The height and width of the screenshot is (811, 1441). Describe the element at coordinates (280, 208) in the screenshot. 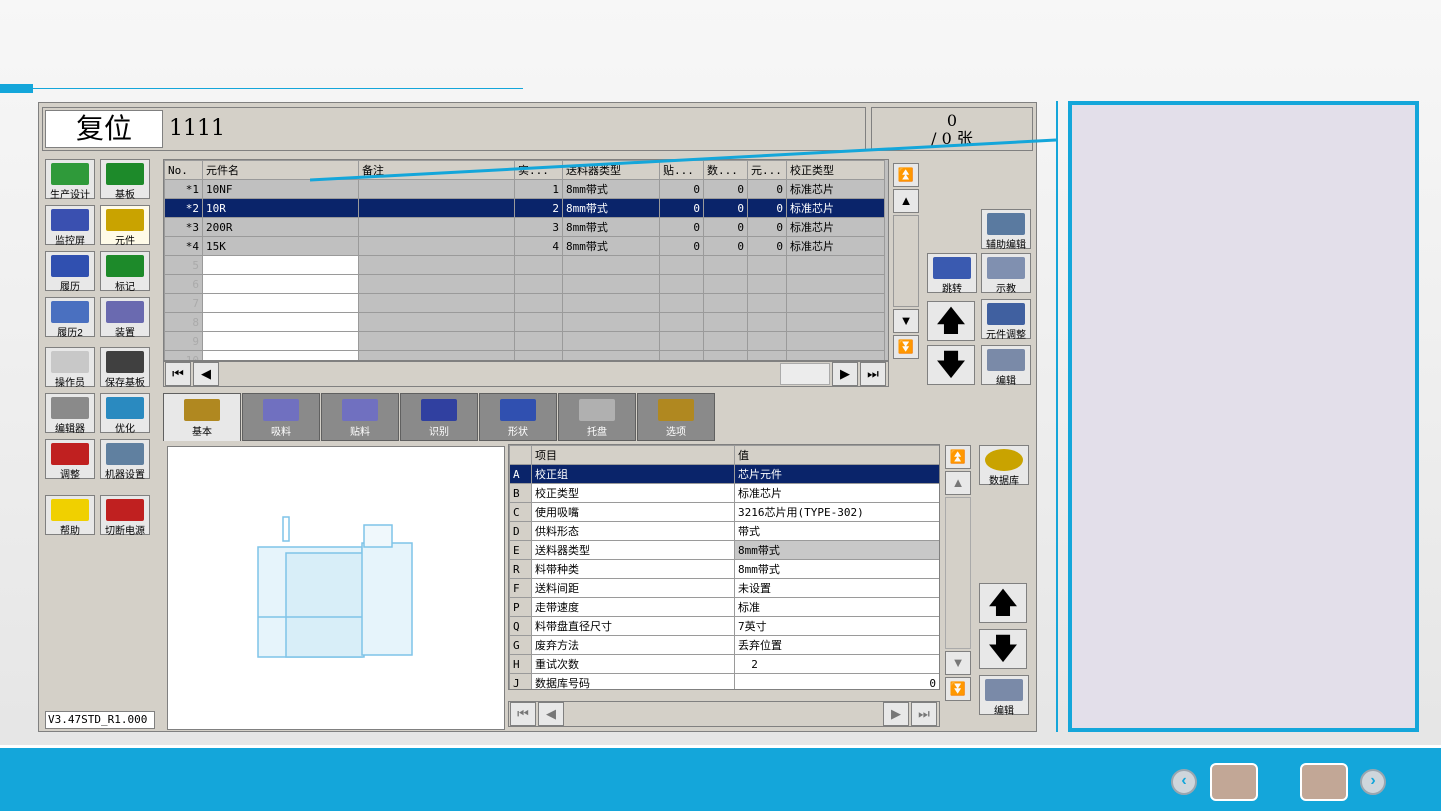

I see `table-cell: 10R` at that location.